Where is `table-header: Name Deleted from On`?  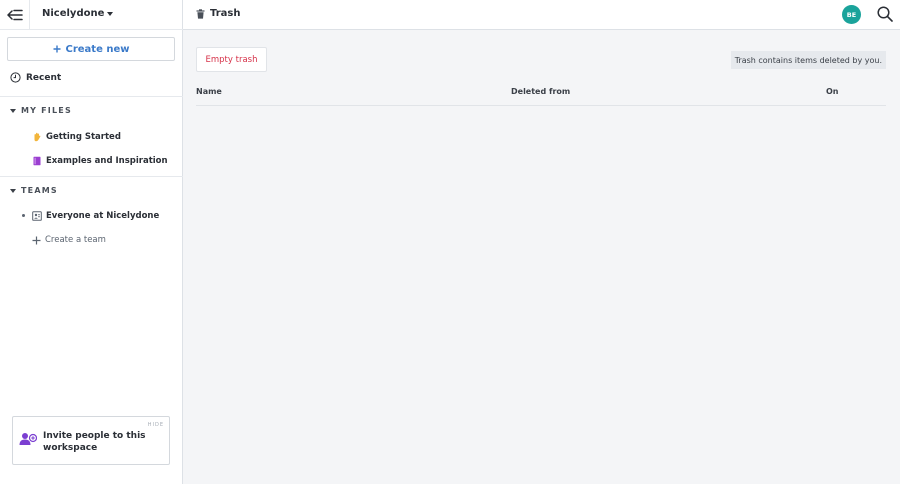
table-header: Name Deleted from On is located at coordinates (541, 93).